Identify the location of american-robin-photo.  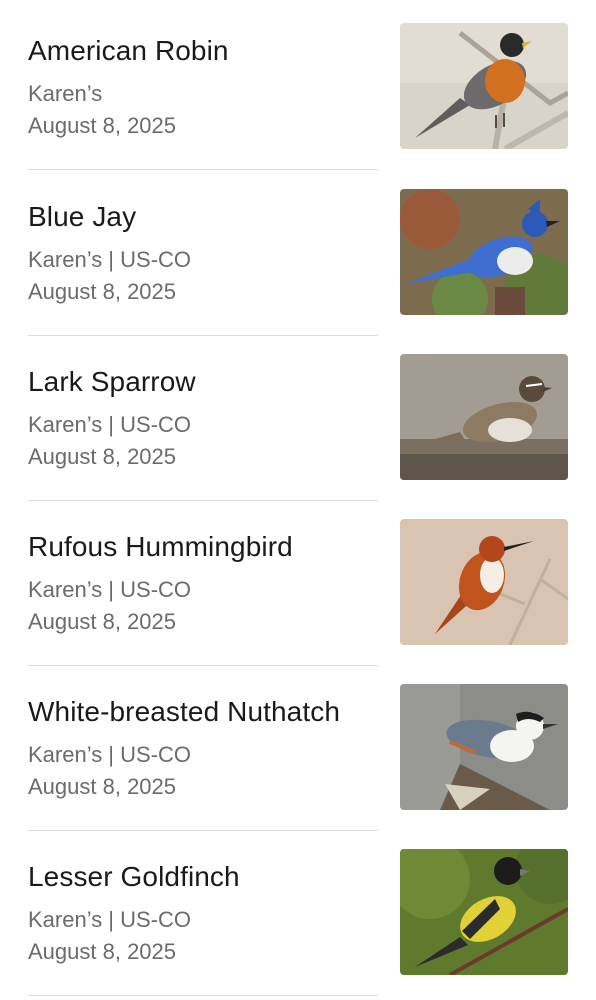
(484, 86).